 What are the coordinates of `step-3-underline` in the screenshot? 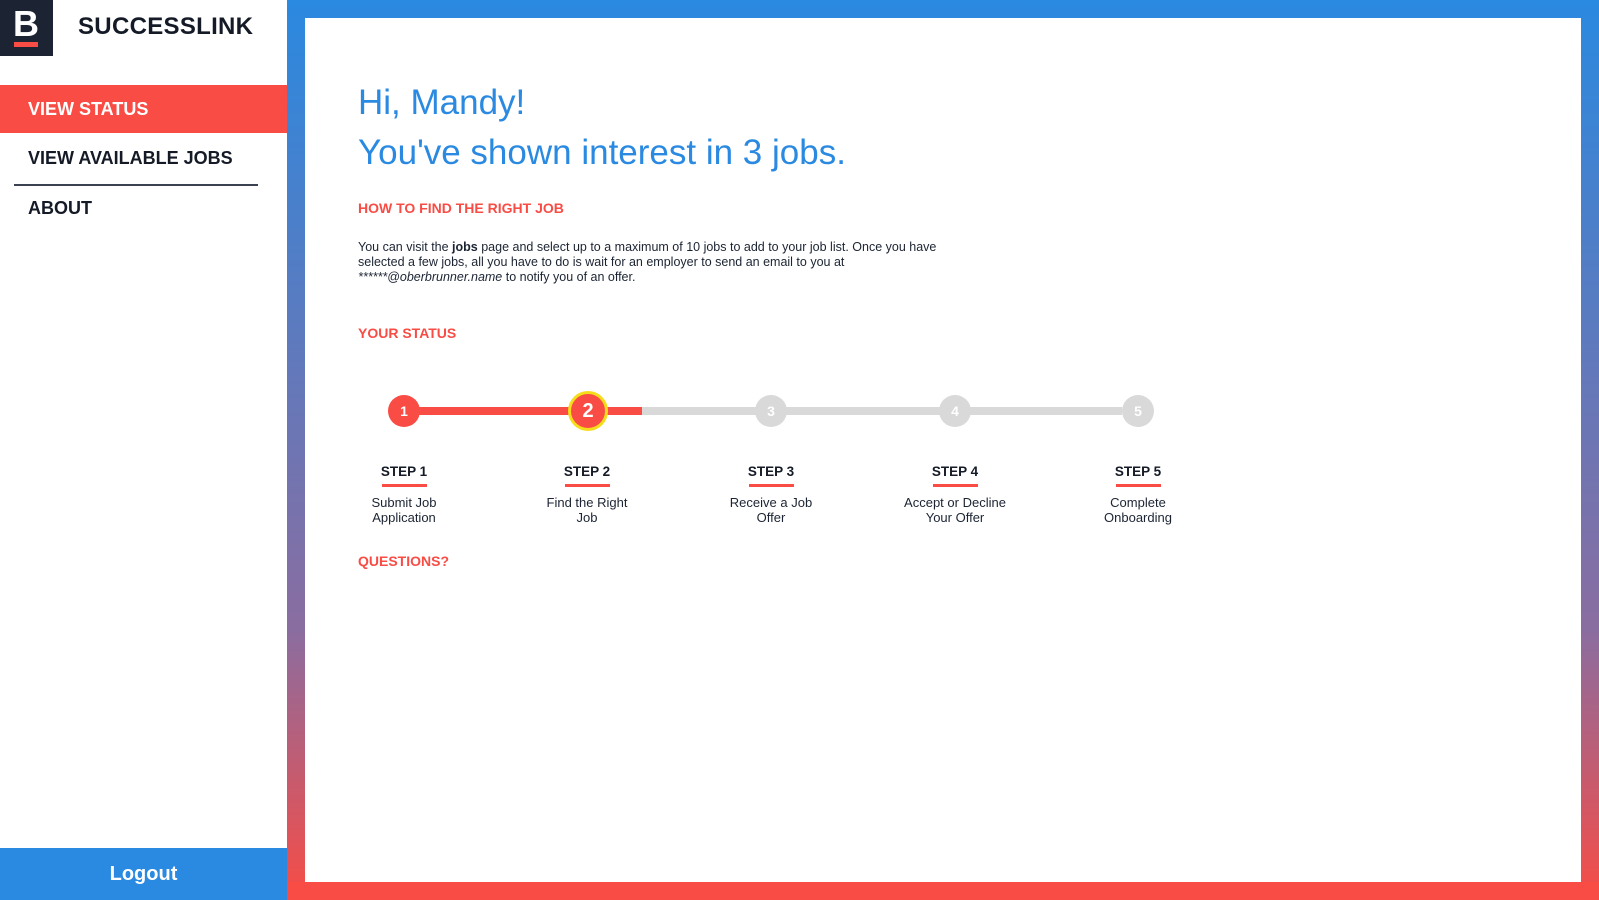 It's located at (771, 485).